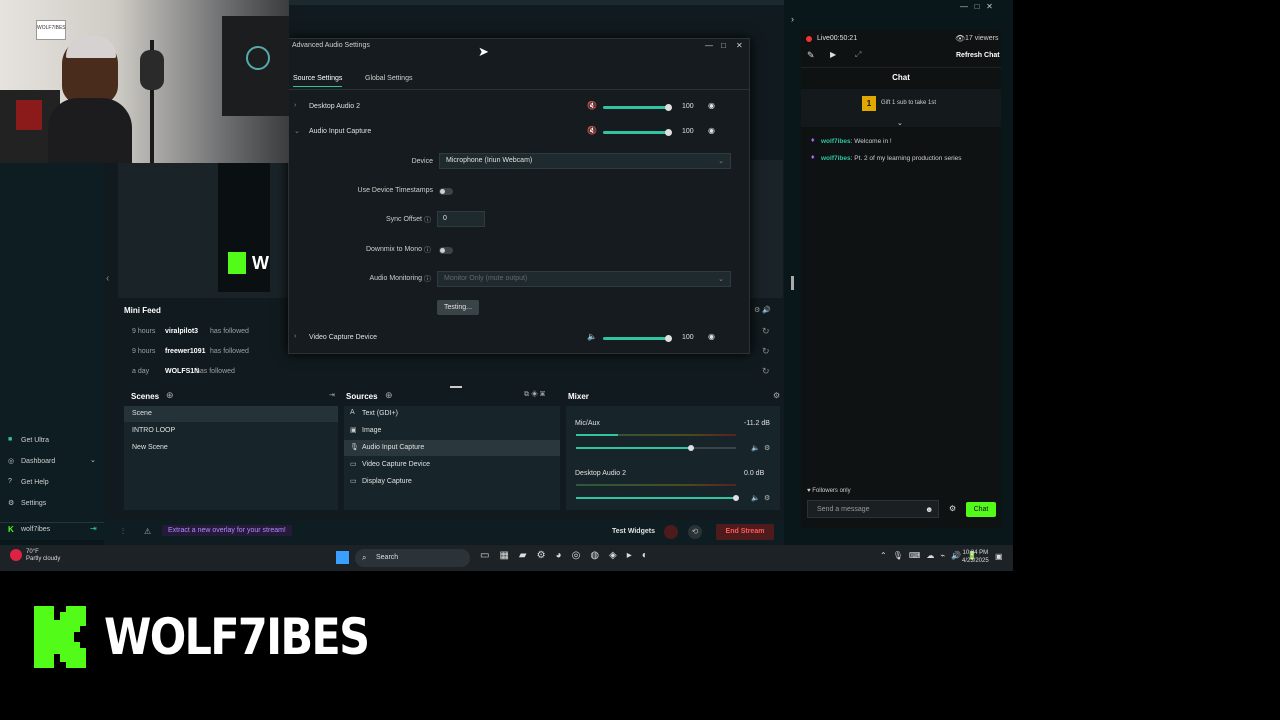 Image resolution: width=1280 pixels, height=720 pixels. What do you see at coordinates (656, 435) in the screenshot?
I see `level-meter` at bounding box center [656, 435].